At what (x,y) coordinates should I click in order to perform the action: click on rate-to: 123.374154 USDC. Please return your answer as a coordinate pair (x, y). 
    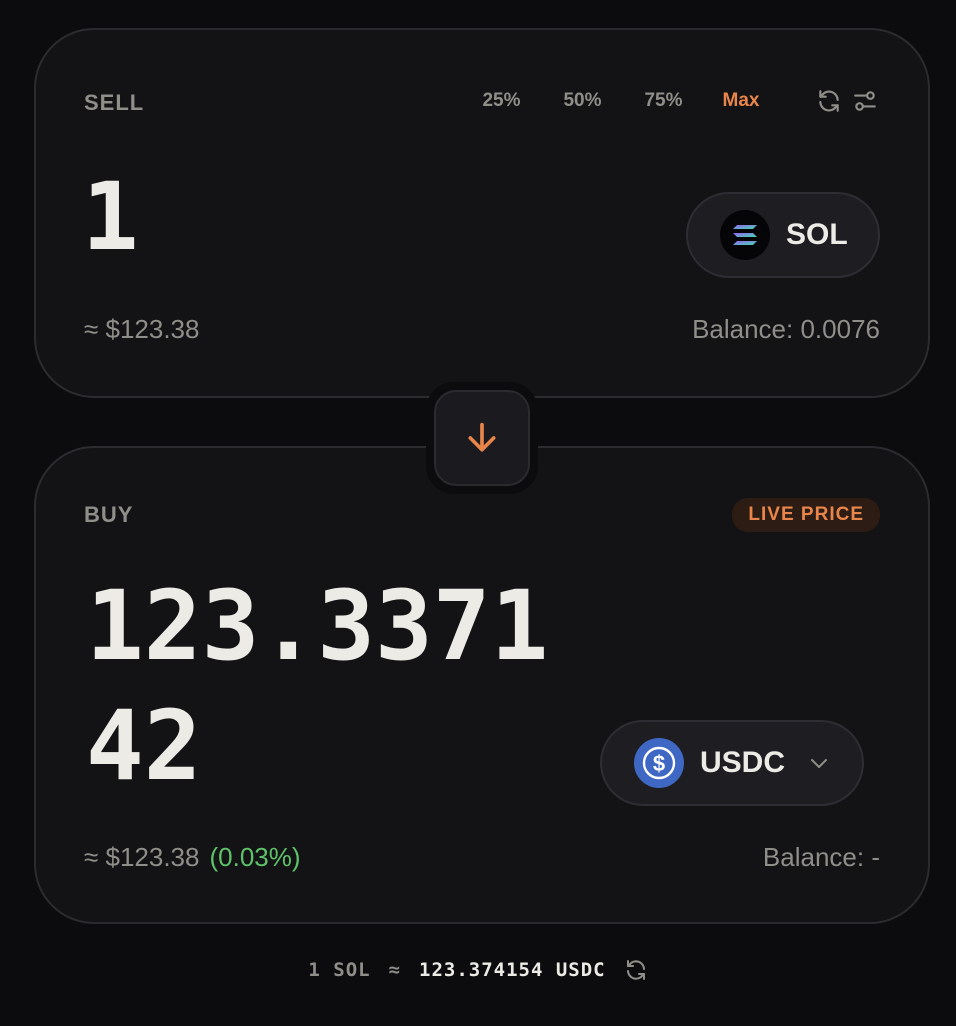
    Looking at the image, I should click on (512, 970).